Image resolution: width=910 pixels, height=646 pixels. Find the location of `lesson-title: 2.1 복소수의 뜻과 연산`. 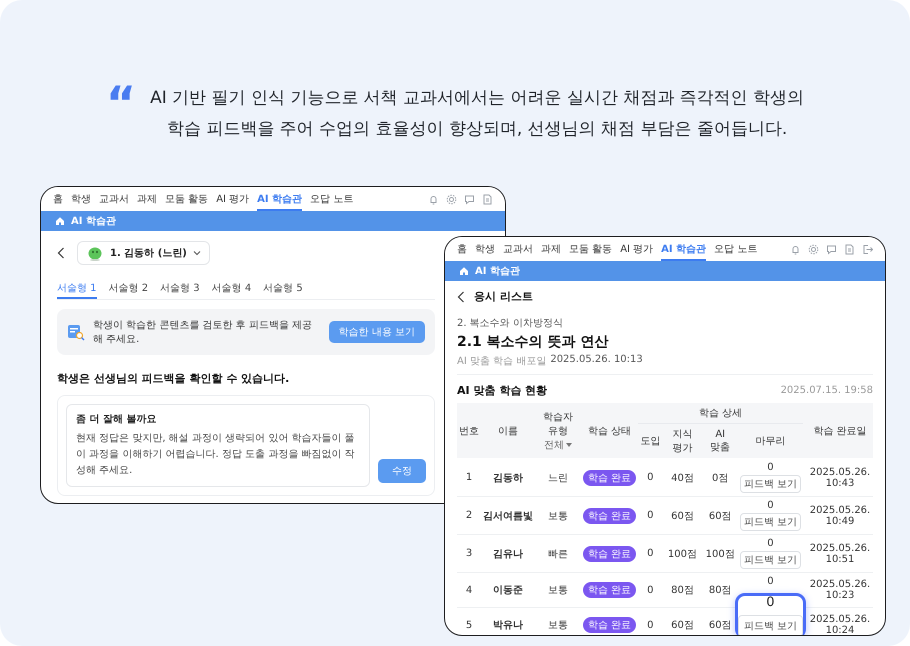

lesson-title: 2.1 복소수의 뜻과 연산 is located at coordinates (533, 342).